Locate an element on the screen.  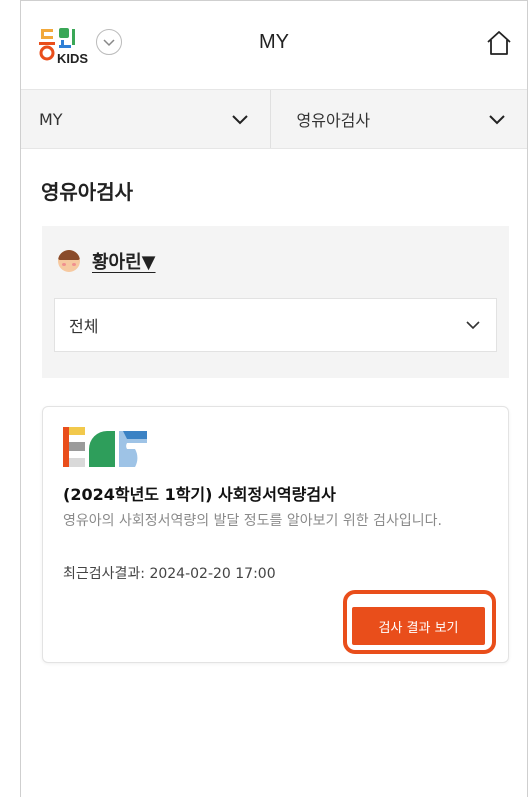
home-button is located at coordinates (499, 43).